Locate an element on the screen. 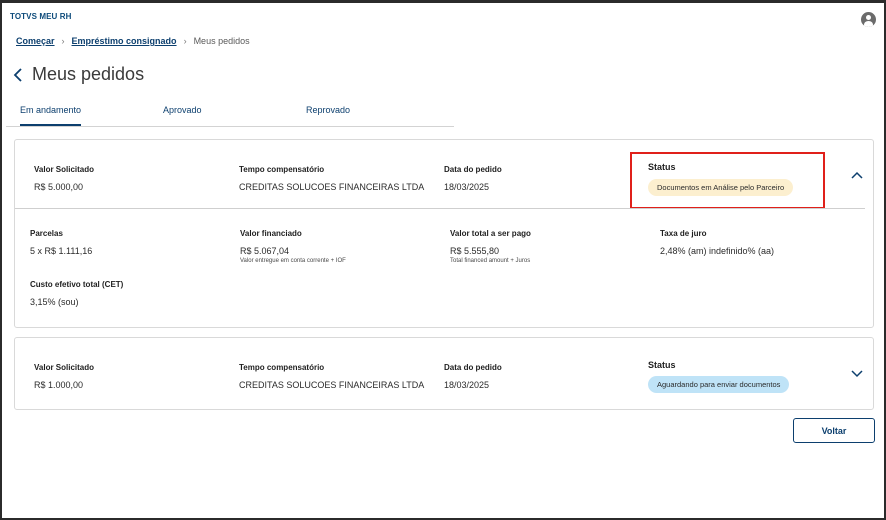 Image resolution: width=886 pixels, height=520 pixels. valor-financiado-label: Valor financiado is located at coordinates (271, 233).